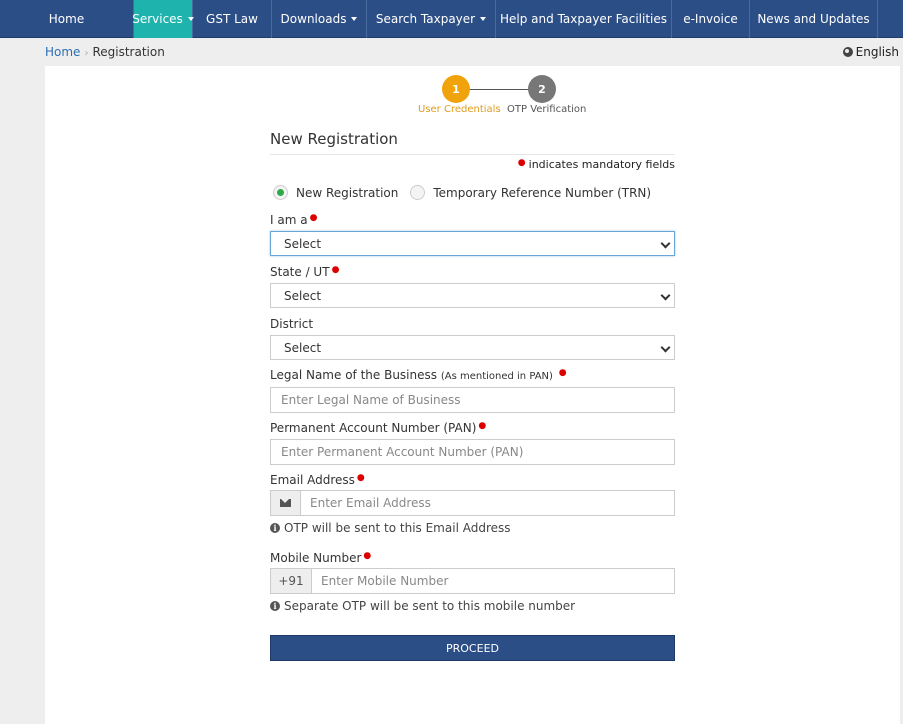 Image resolution: width=903 pixels, height=724 pixels. I want to click on mandatory-note: ● indicates mandatory fields, so click(596, 164).